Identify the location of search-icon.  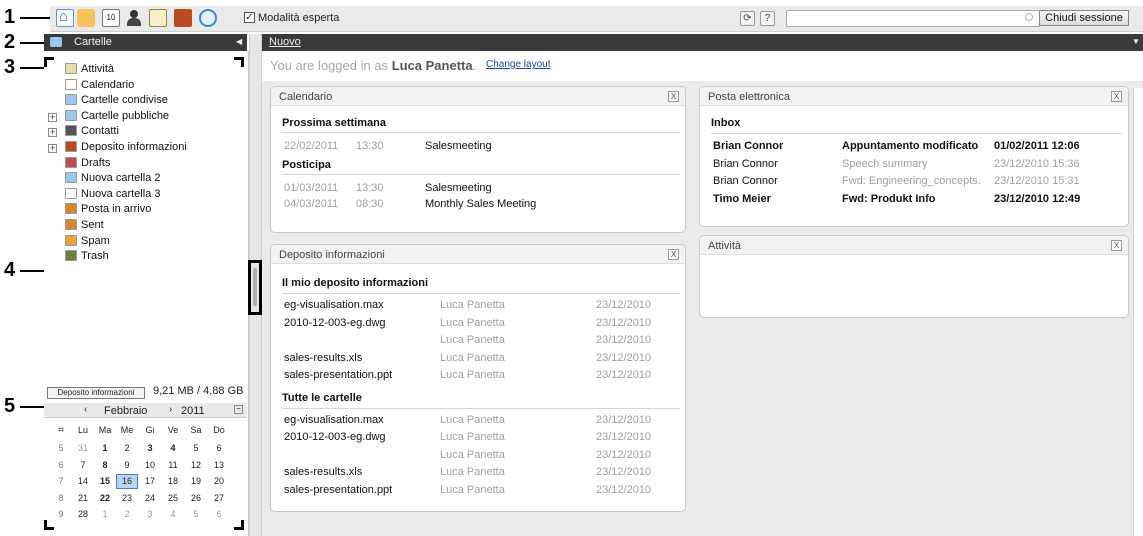
(1029, 17).